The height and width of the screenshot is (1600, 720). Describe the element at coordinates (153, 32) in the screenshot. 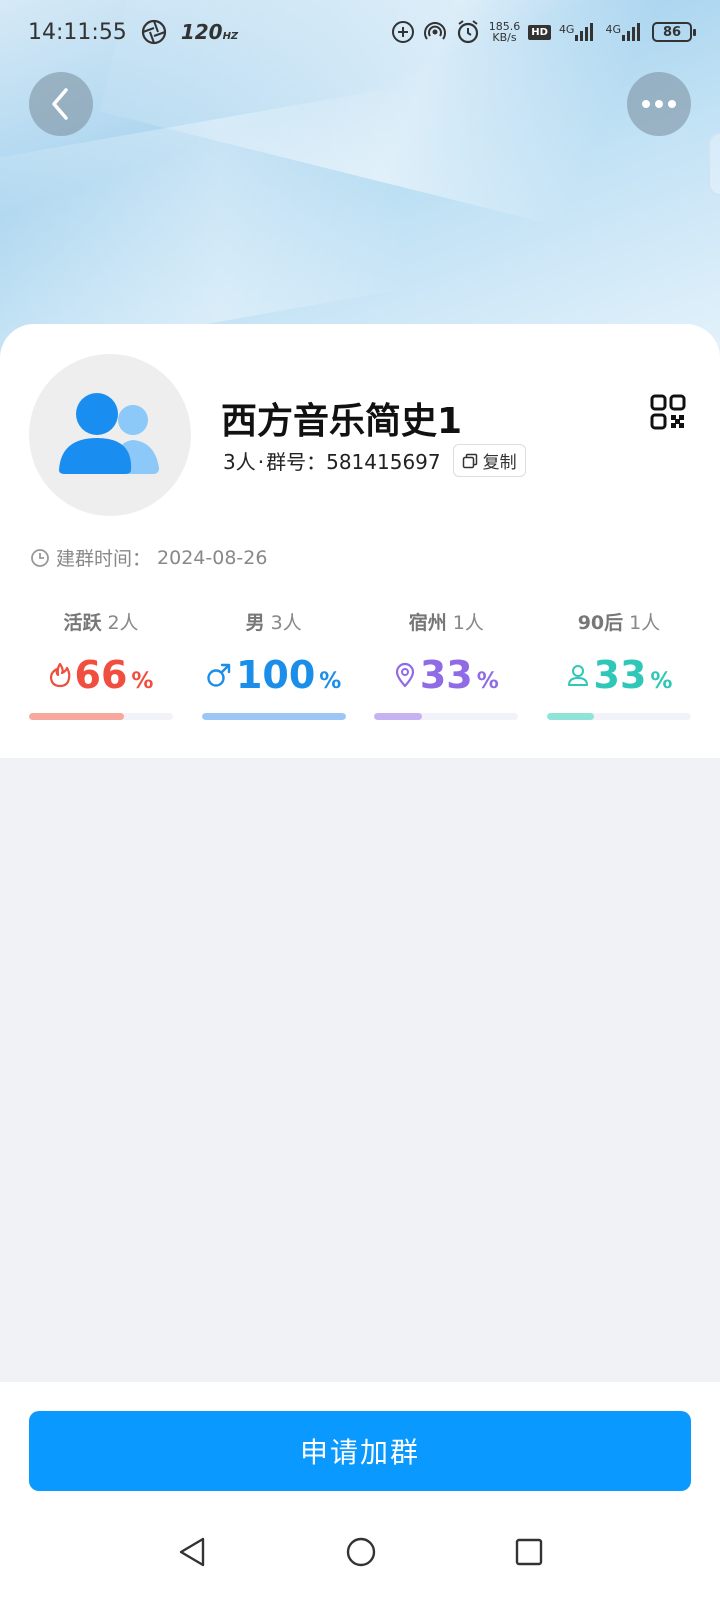

I see `aperture-icon` at that location.